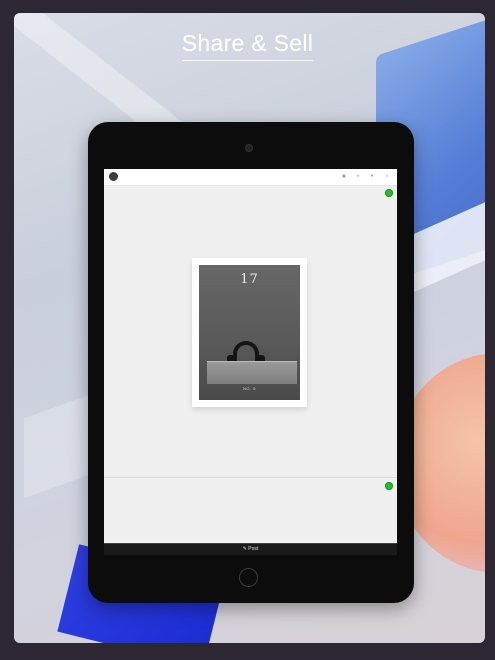 This screenshot has width=495, height=660. I want to click on promo-headline: Share & Sell, so click(247, 45).